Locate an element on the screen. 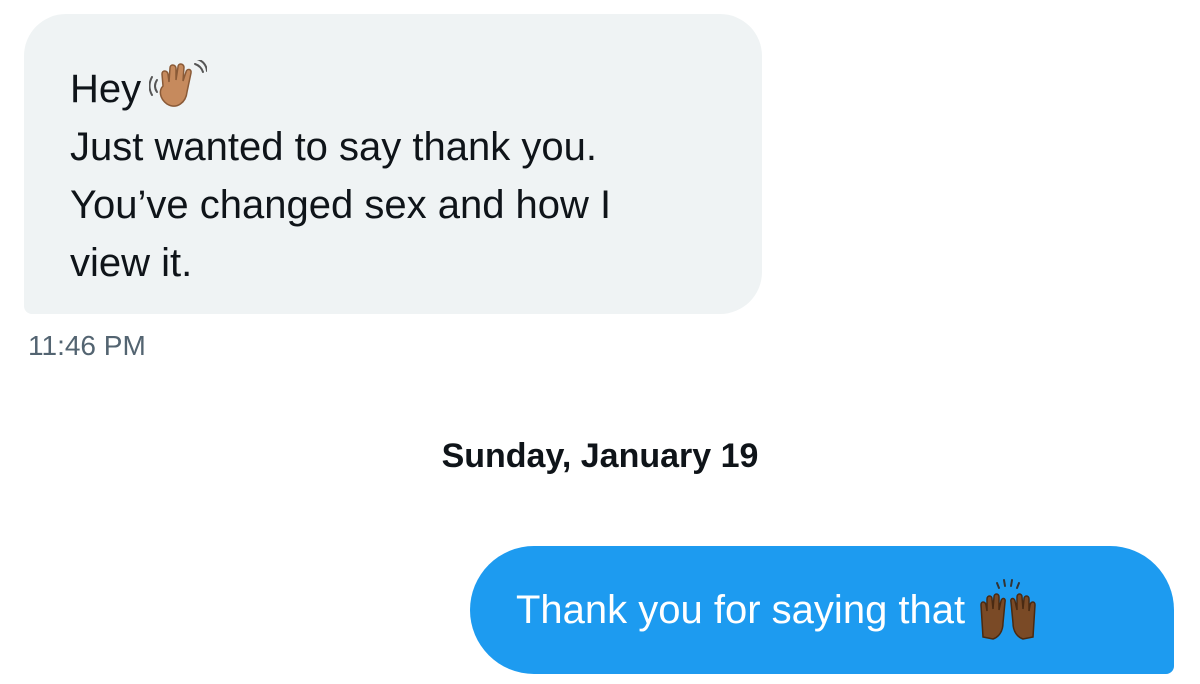 The width and height of the screenshot is (1200, 684). incoming-message-line: view it. is located at coordinates (131, 263).